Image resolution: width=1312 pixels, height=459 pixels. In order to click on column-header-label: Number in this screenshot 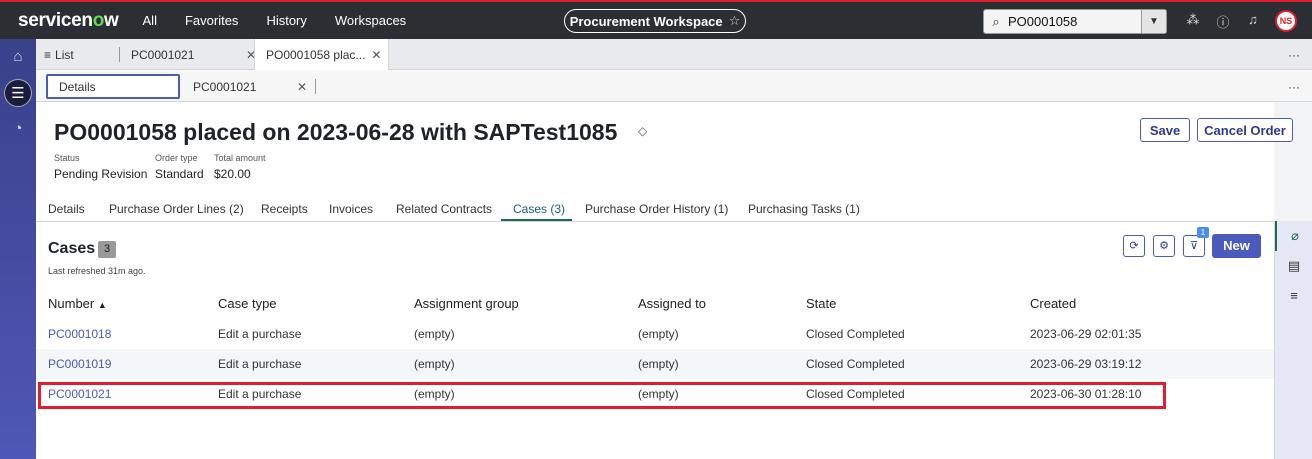, I will do `click(71, 303)`.